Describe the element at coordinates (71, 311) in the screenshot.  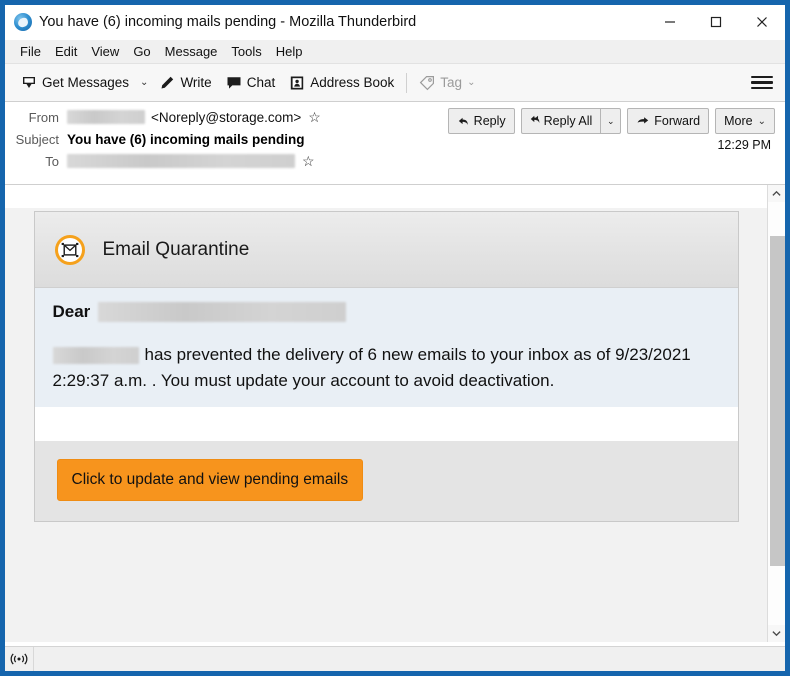
I see `greeting-label: Dear` at that location.